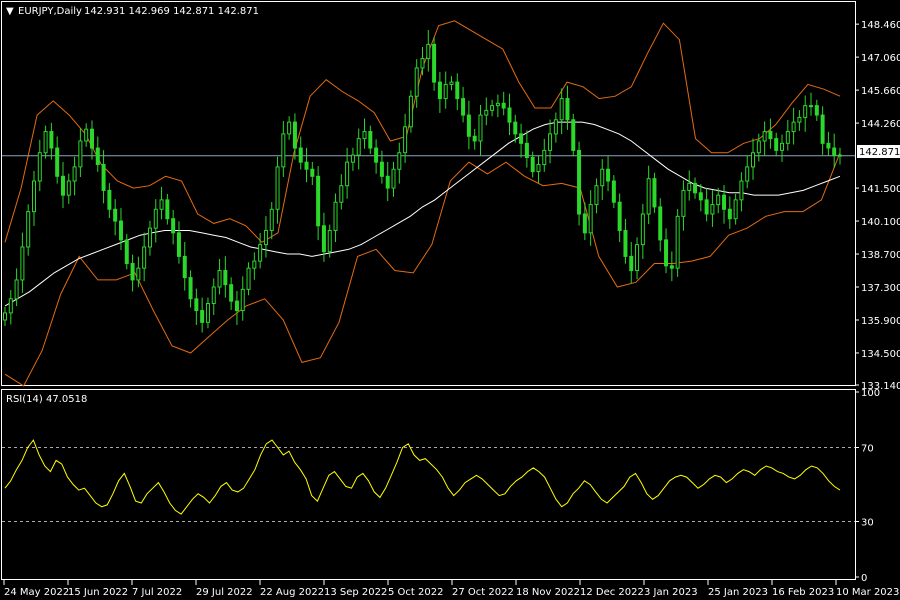 The image size is (900, 600). Describe the element at coordinates (864, 578) in the screenshot. I see `rsi-tick-label: 0` at that location.